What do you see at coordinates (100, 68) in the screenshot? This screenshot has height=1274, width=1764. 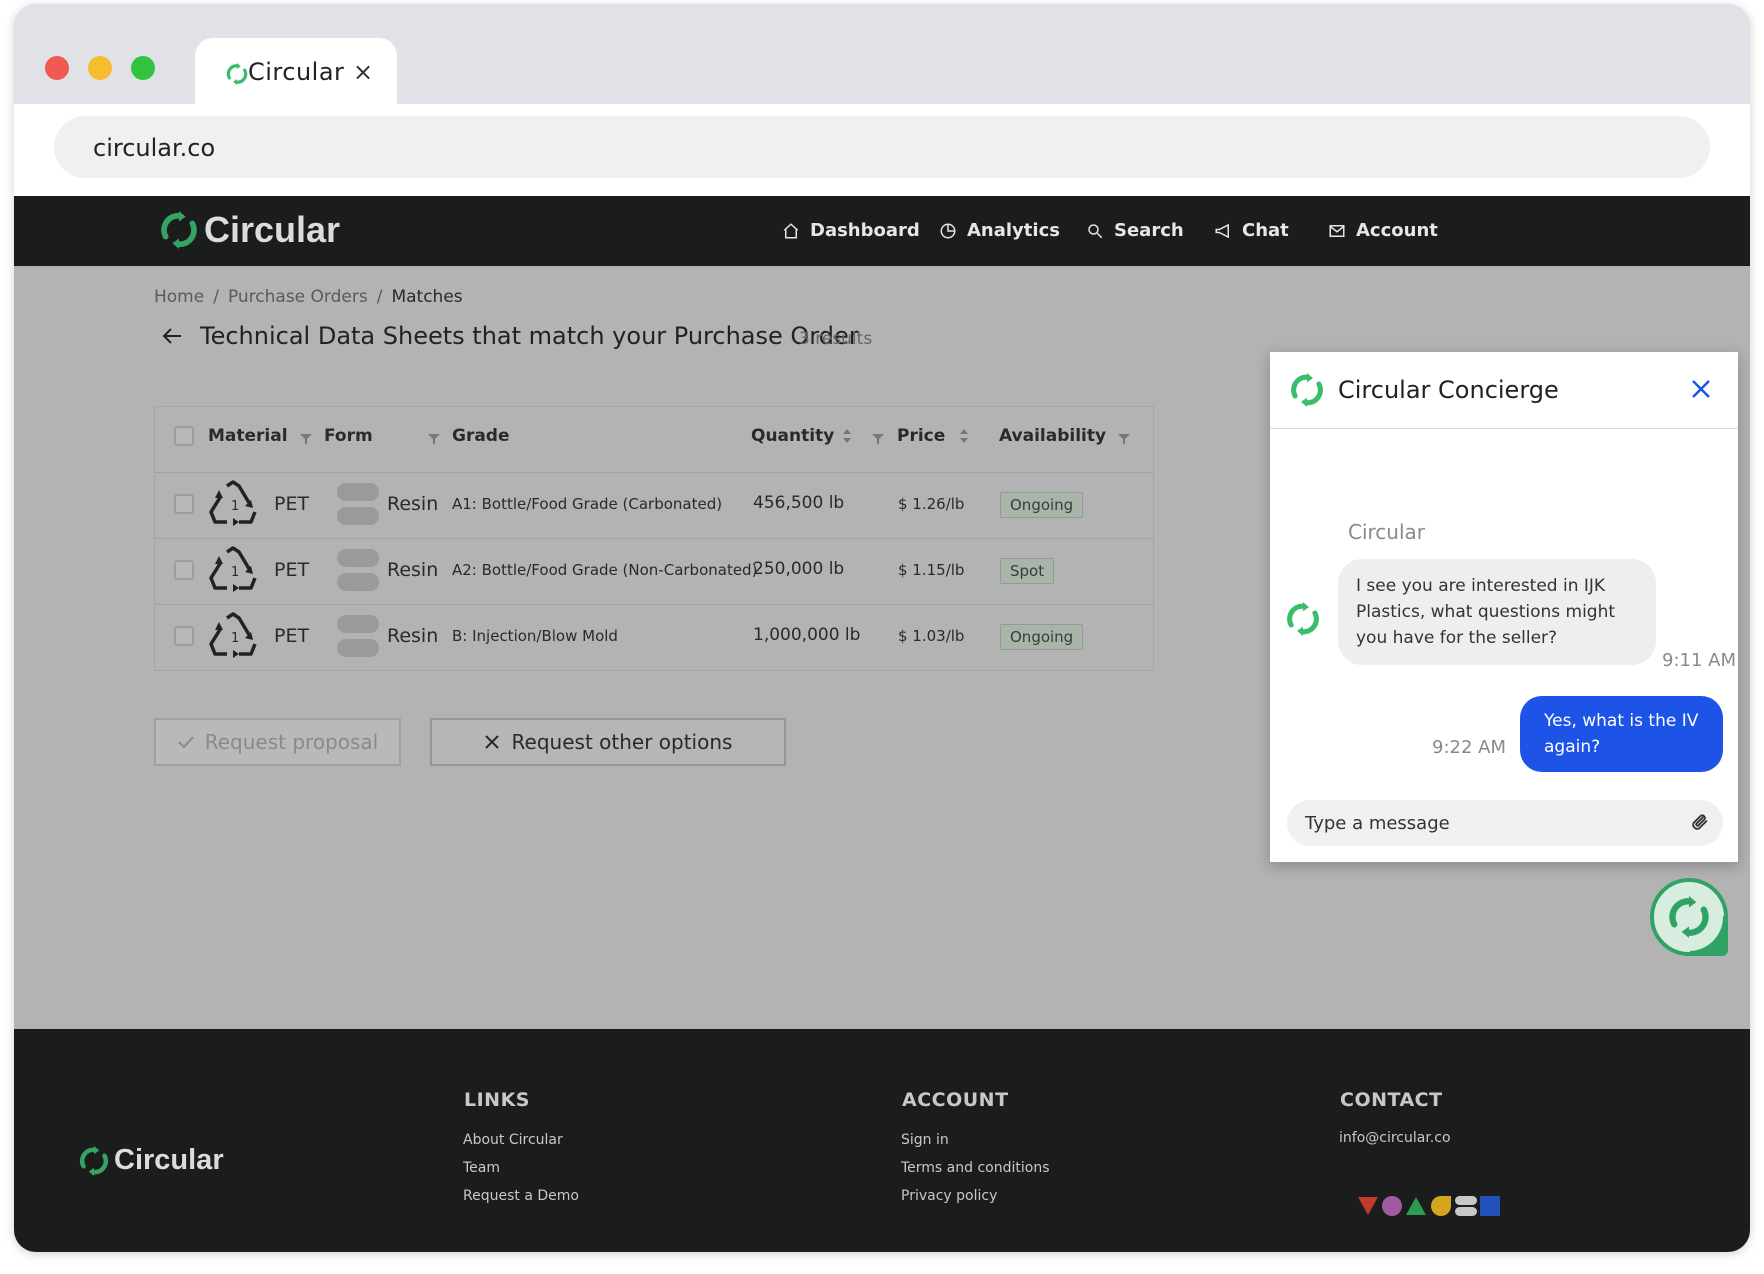 I see `minimize-window-button` at bounding box center [100, 68].